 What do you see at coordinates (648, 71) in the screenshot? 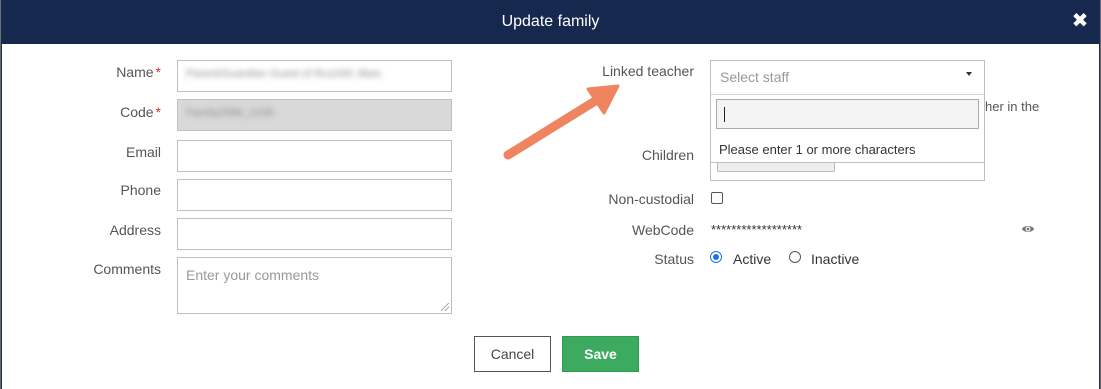
I see `linked-teacher-label: Linked teacher` at bounding box center [648, 71].